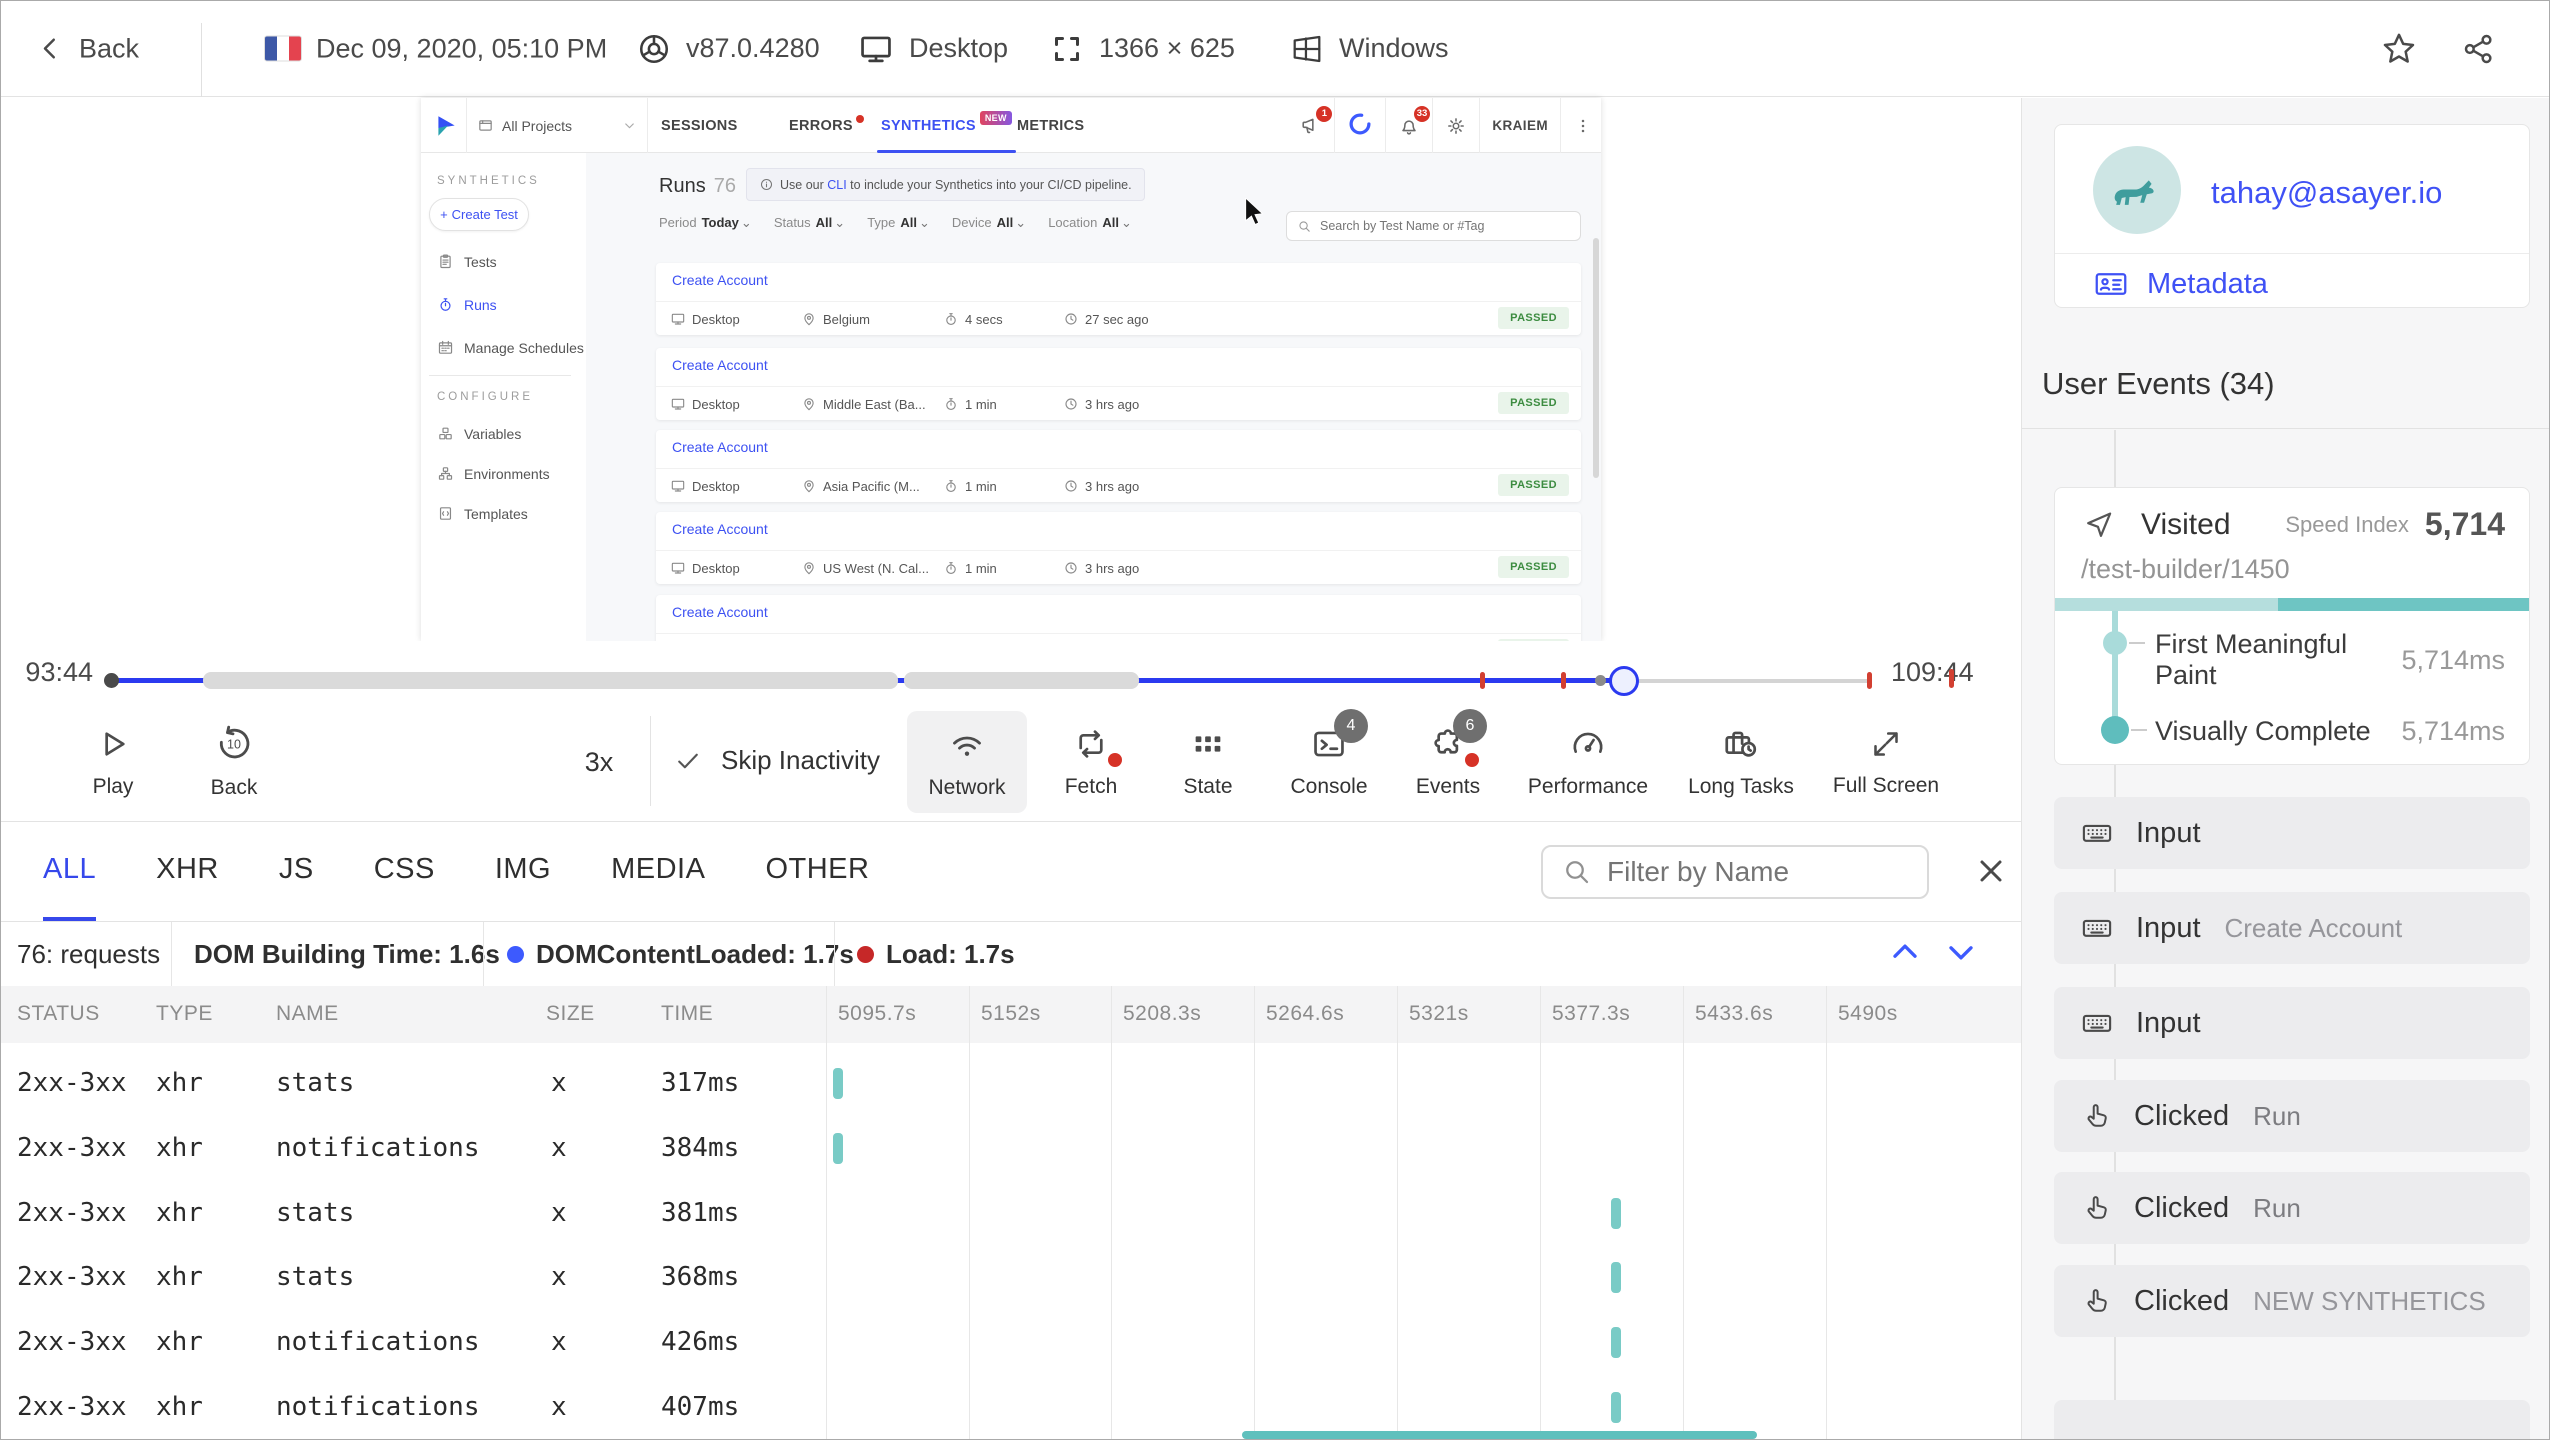 This screenshot has width=2550, height=1440. Describe the element at coordinates (2326, 193) in the screenshot. I see `user-email-link: tahay@asayer.io` at that location.